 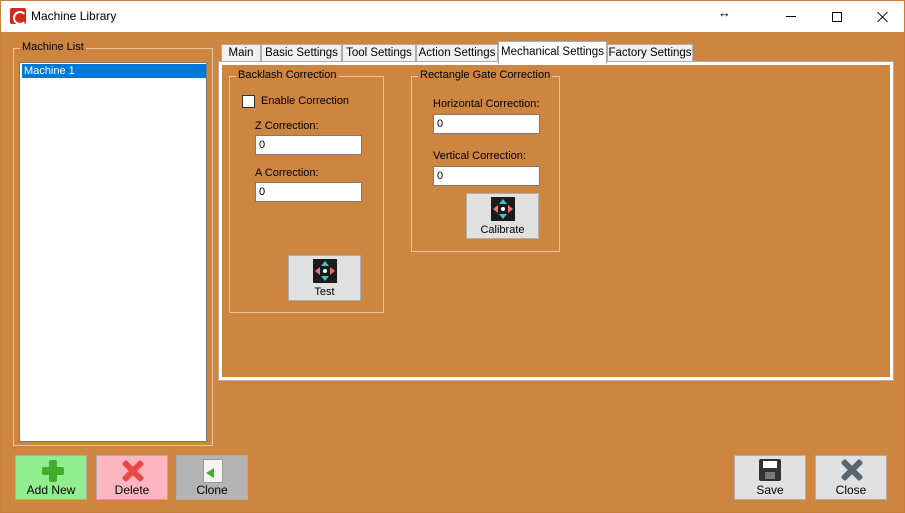 I want to click on clone-icon, so click(x=213, y=471).